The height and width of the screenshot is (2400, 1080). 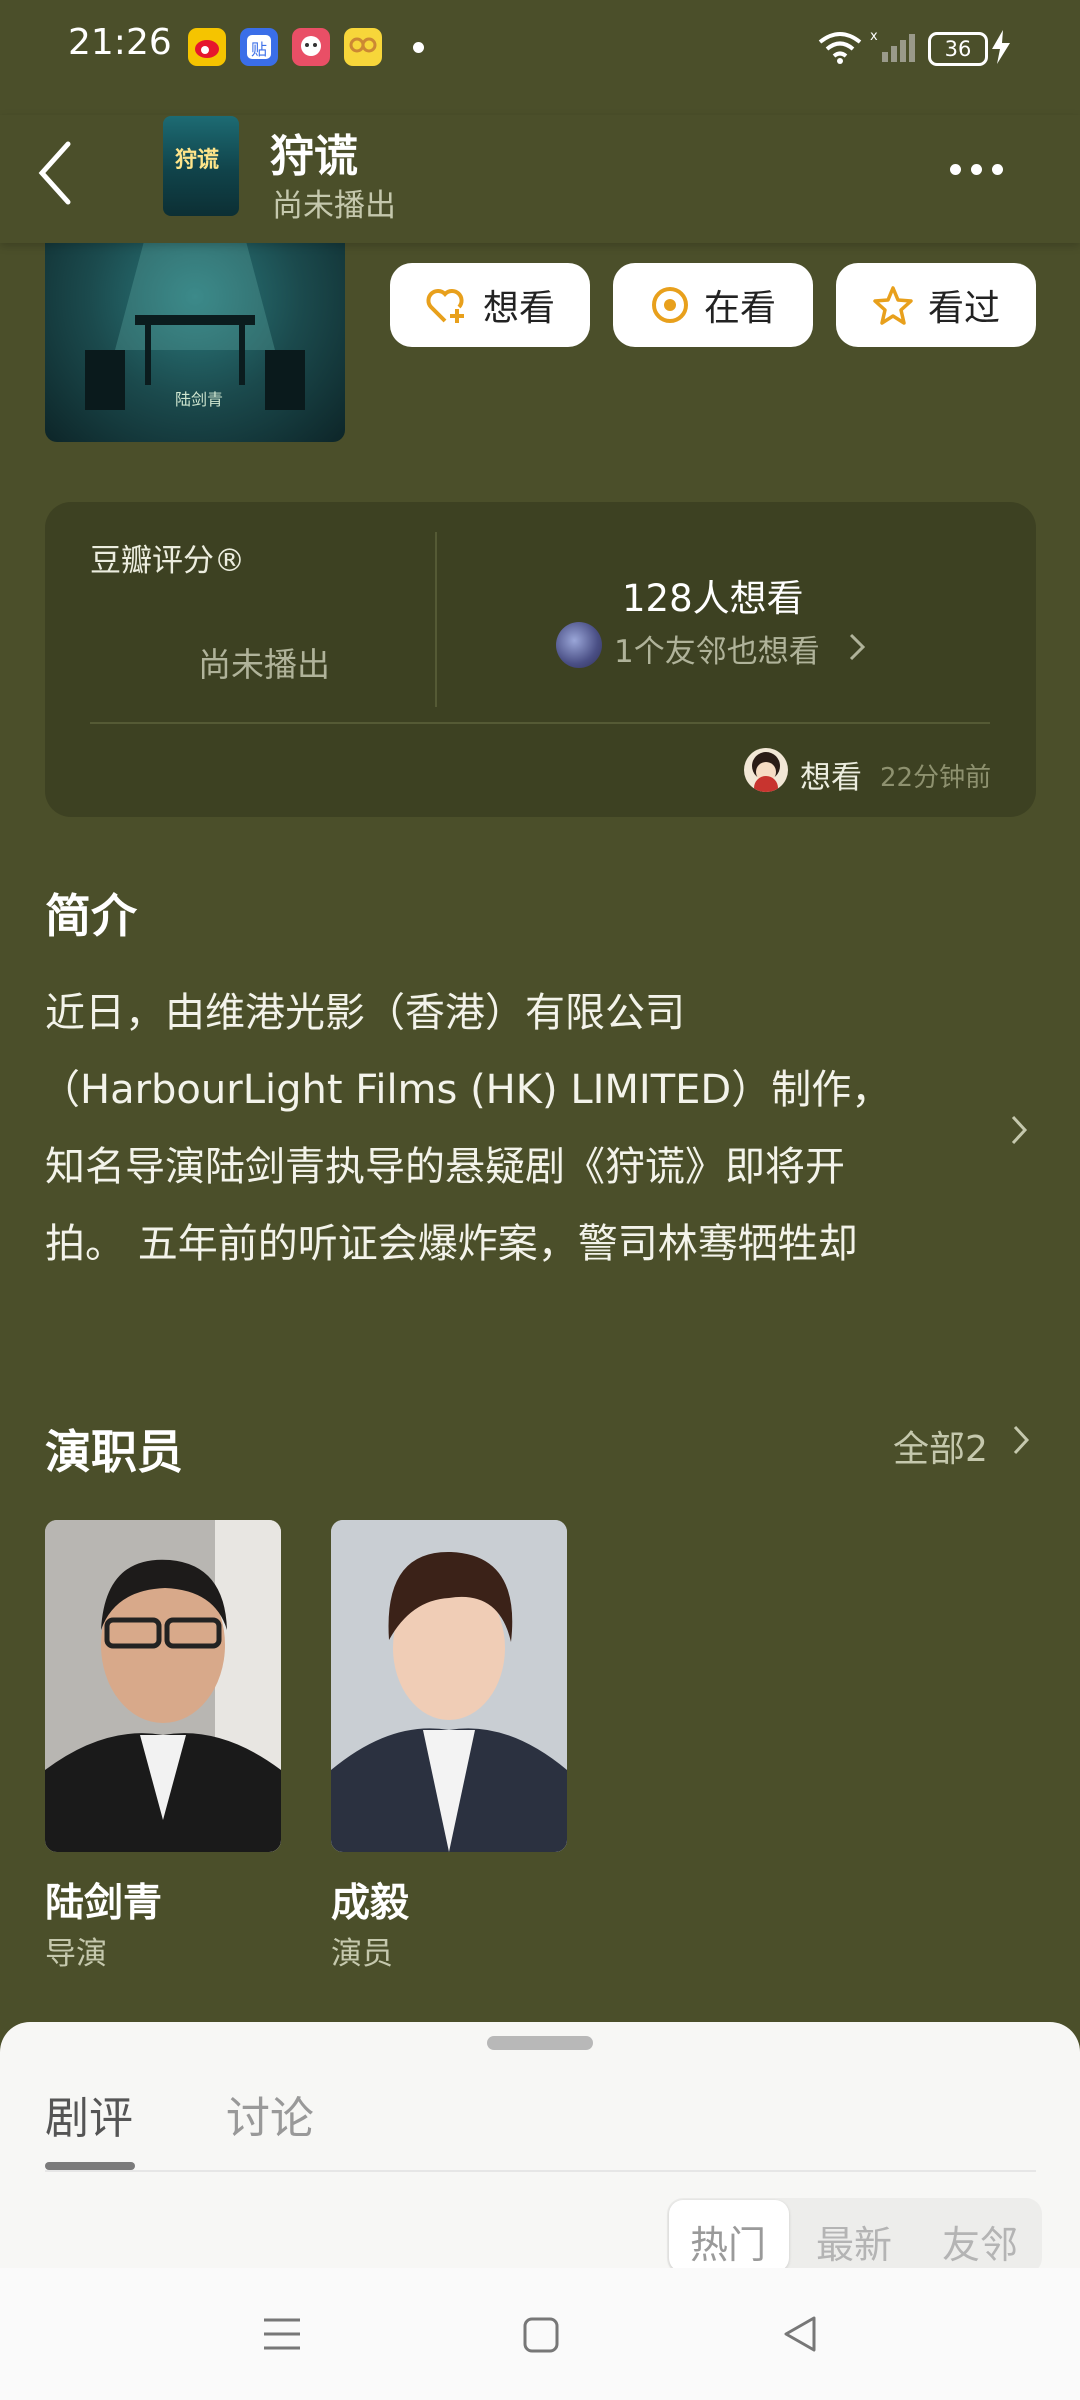 What do you see at coordinates (981, 169) in the screenshot?
I see `more-options-icon` at bounding box center [981, 169].